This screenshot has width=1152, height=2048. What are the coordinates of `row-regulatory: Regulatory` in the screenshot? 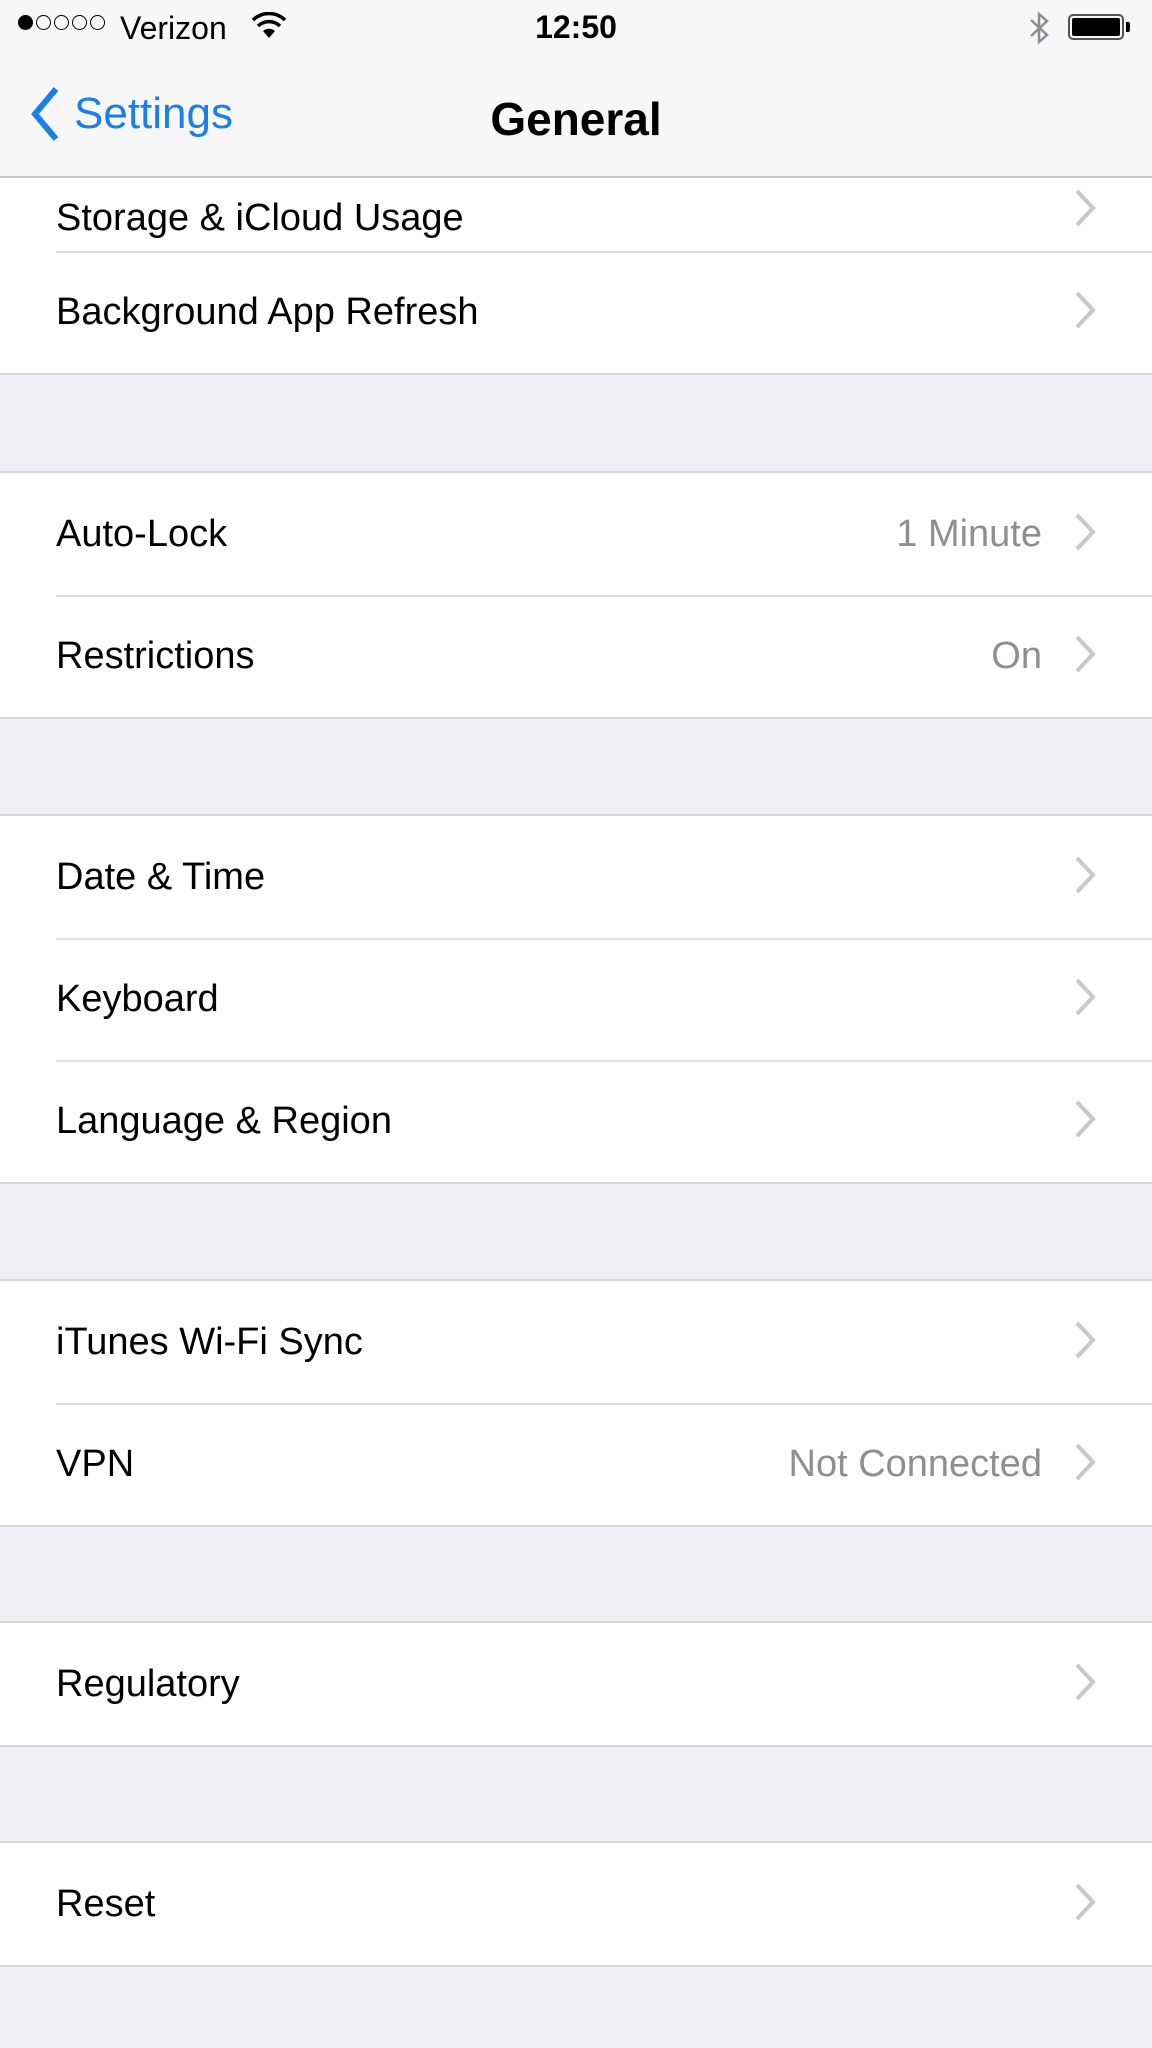 It's located at (576, 1684).